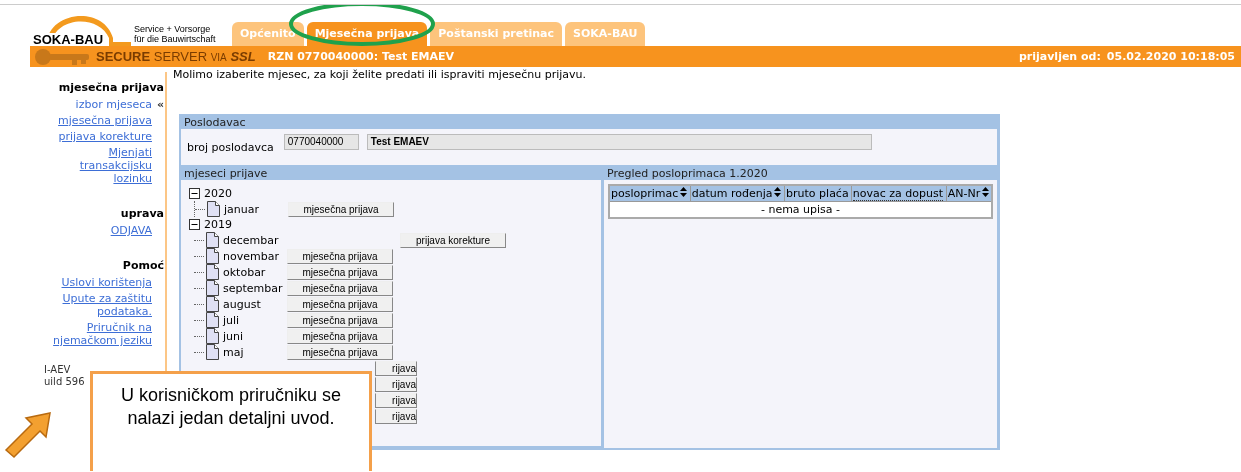 Image resolution: width=1241 pixels, height=472 pixels. Describe the element at coordinates (969, 193) in the screenshot. I see `column-header: AN-Nr` at that location.